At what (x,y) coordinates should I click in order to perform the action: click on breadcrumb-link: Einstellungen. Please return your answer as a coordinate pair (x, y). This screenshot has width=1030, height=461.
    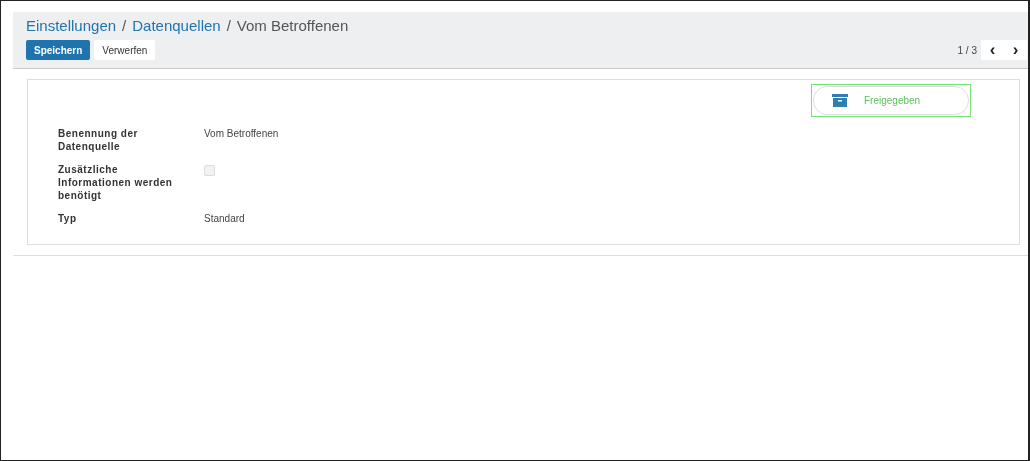
    Looking at the image, I should click on (71, 25).